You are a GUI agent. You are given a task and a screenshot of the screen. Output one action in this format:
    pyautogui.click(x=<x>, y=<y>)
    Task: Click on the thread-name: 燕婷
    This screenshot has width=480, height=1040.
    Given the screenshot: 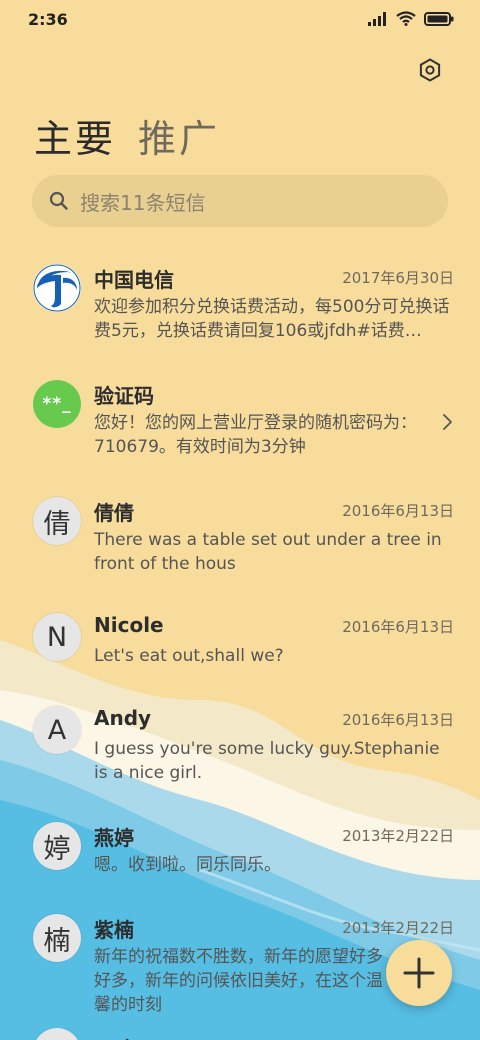 What is the action you would take?
    pyautogui.click(x=114, y=838)
    